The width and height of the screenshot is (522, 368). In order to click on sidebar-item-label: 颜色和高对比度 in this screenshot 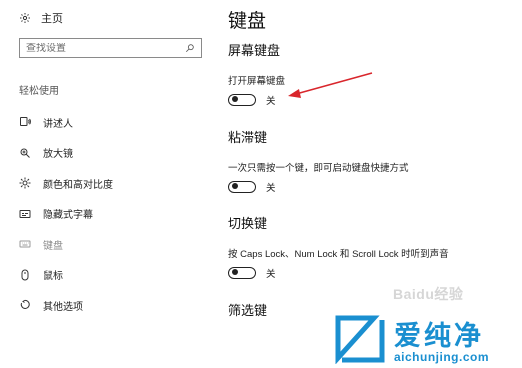, I will do `click(78, 185)`.